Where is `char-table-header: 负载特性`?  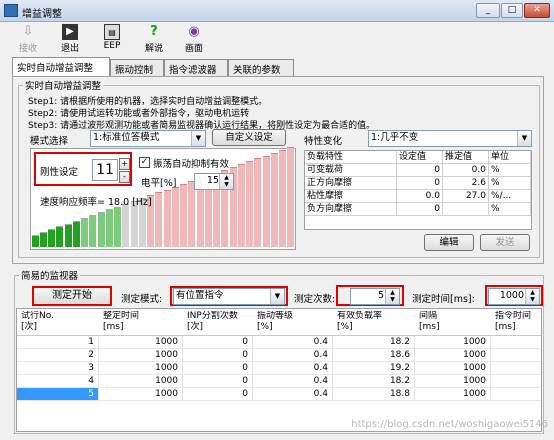
char-table-header: 负载特性 is located at coordinates (351, 157).